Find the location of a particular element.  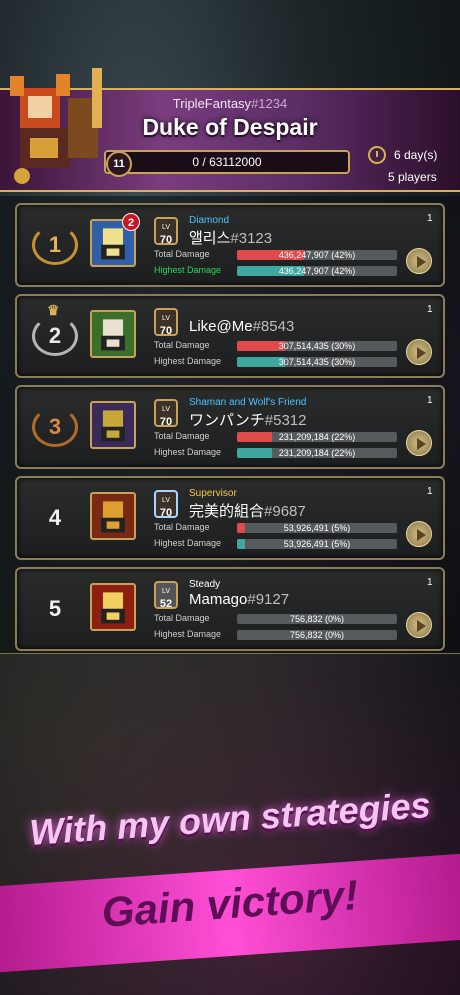

total-damage-value: 231,209,184 (22%) is located at coordinates (317, 437).